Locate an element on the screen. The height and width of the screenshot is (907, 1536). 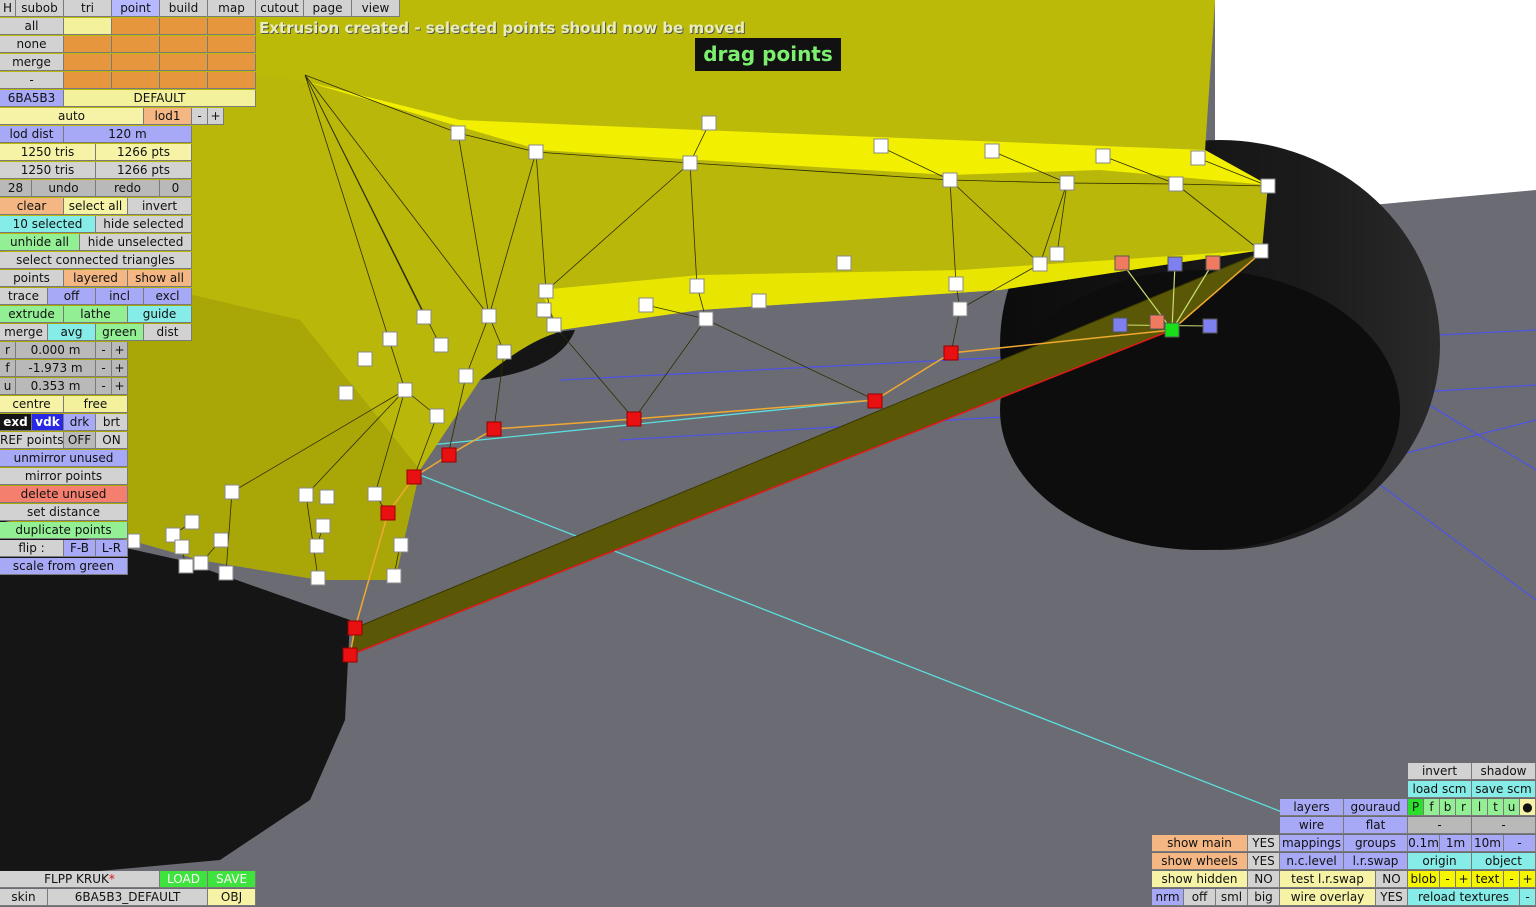
gouraud-button: gouraud is located at coordinates (1376, 807).